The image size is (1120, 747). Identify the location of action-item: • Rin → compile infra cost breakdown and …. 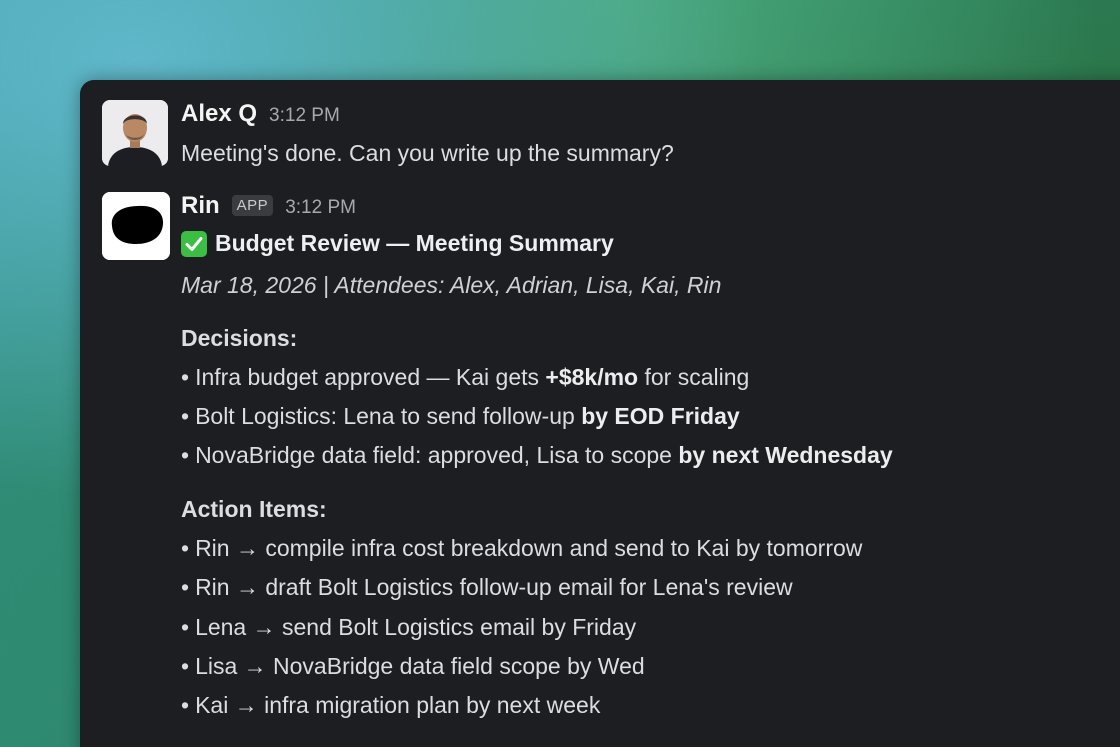
(521, 548).